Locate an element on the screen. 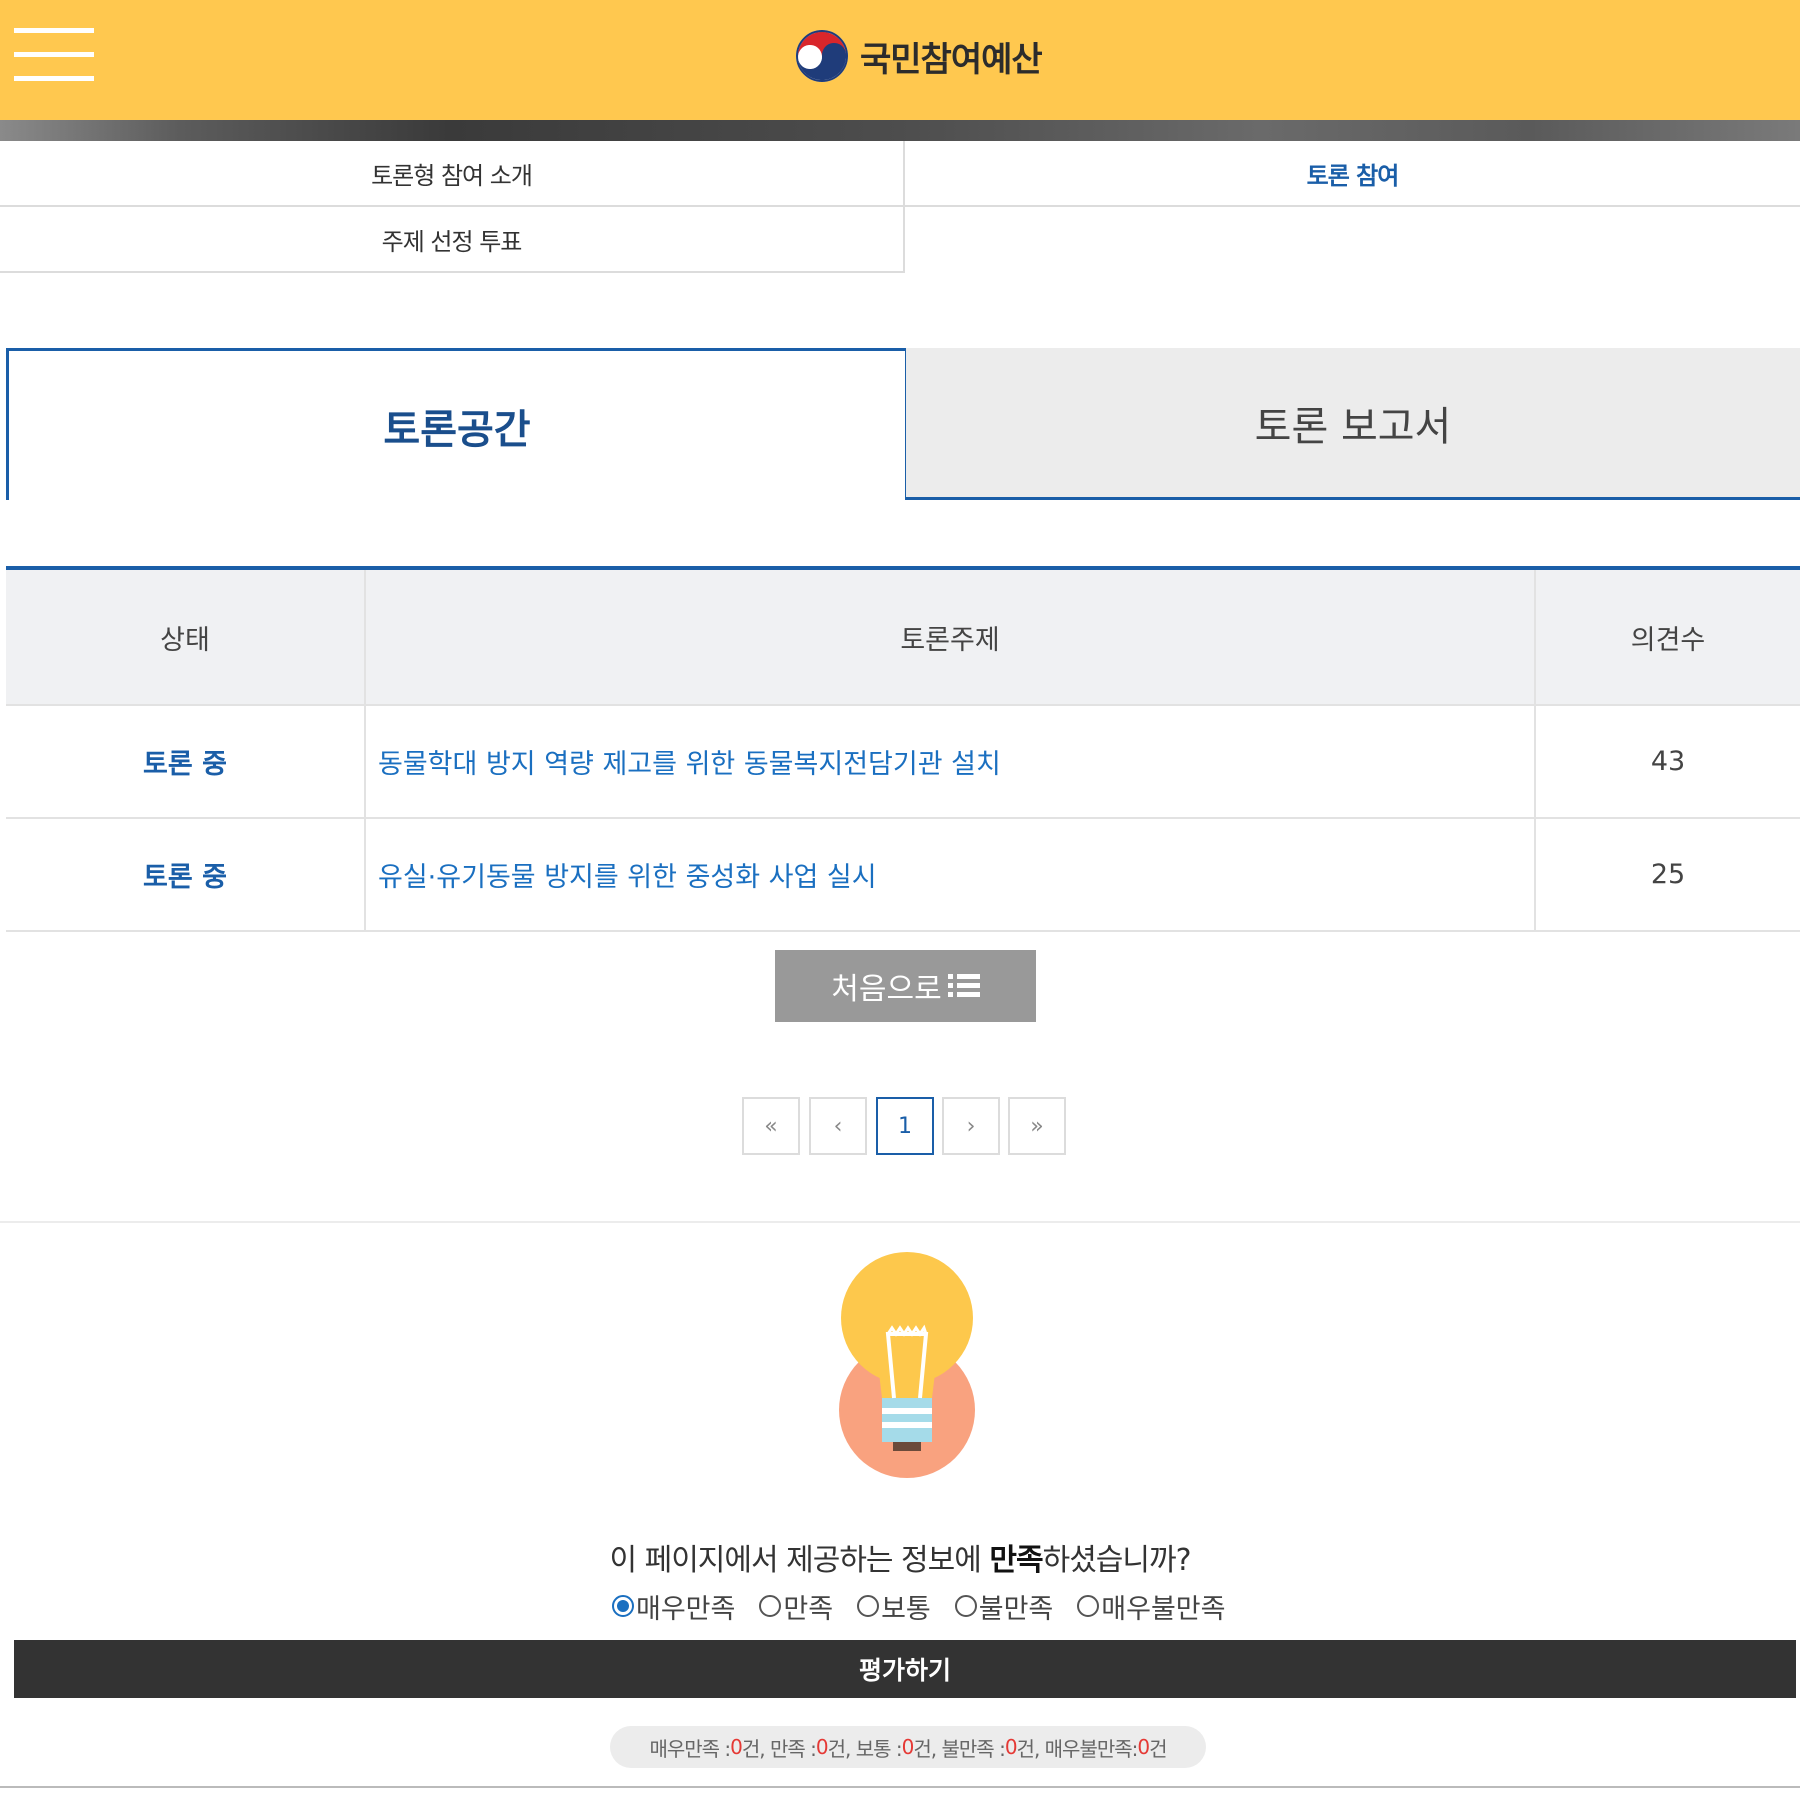  row-count: 25 is located at coordinates (1668, 874).